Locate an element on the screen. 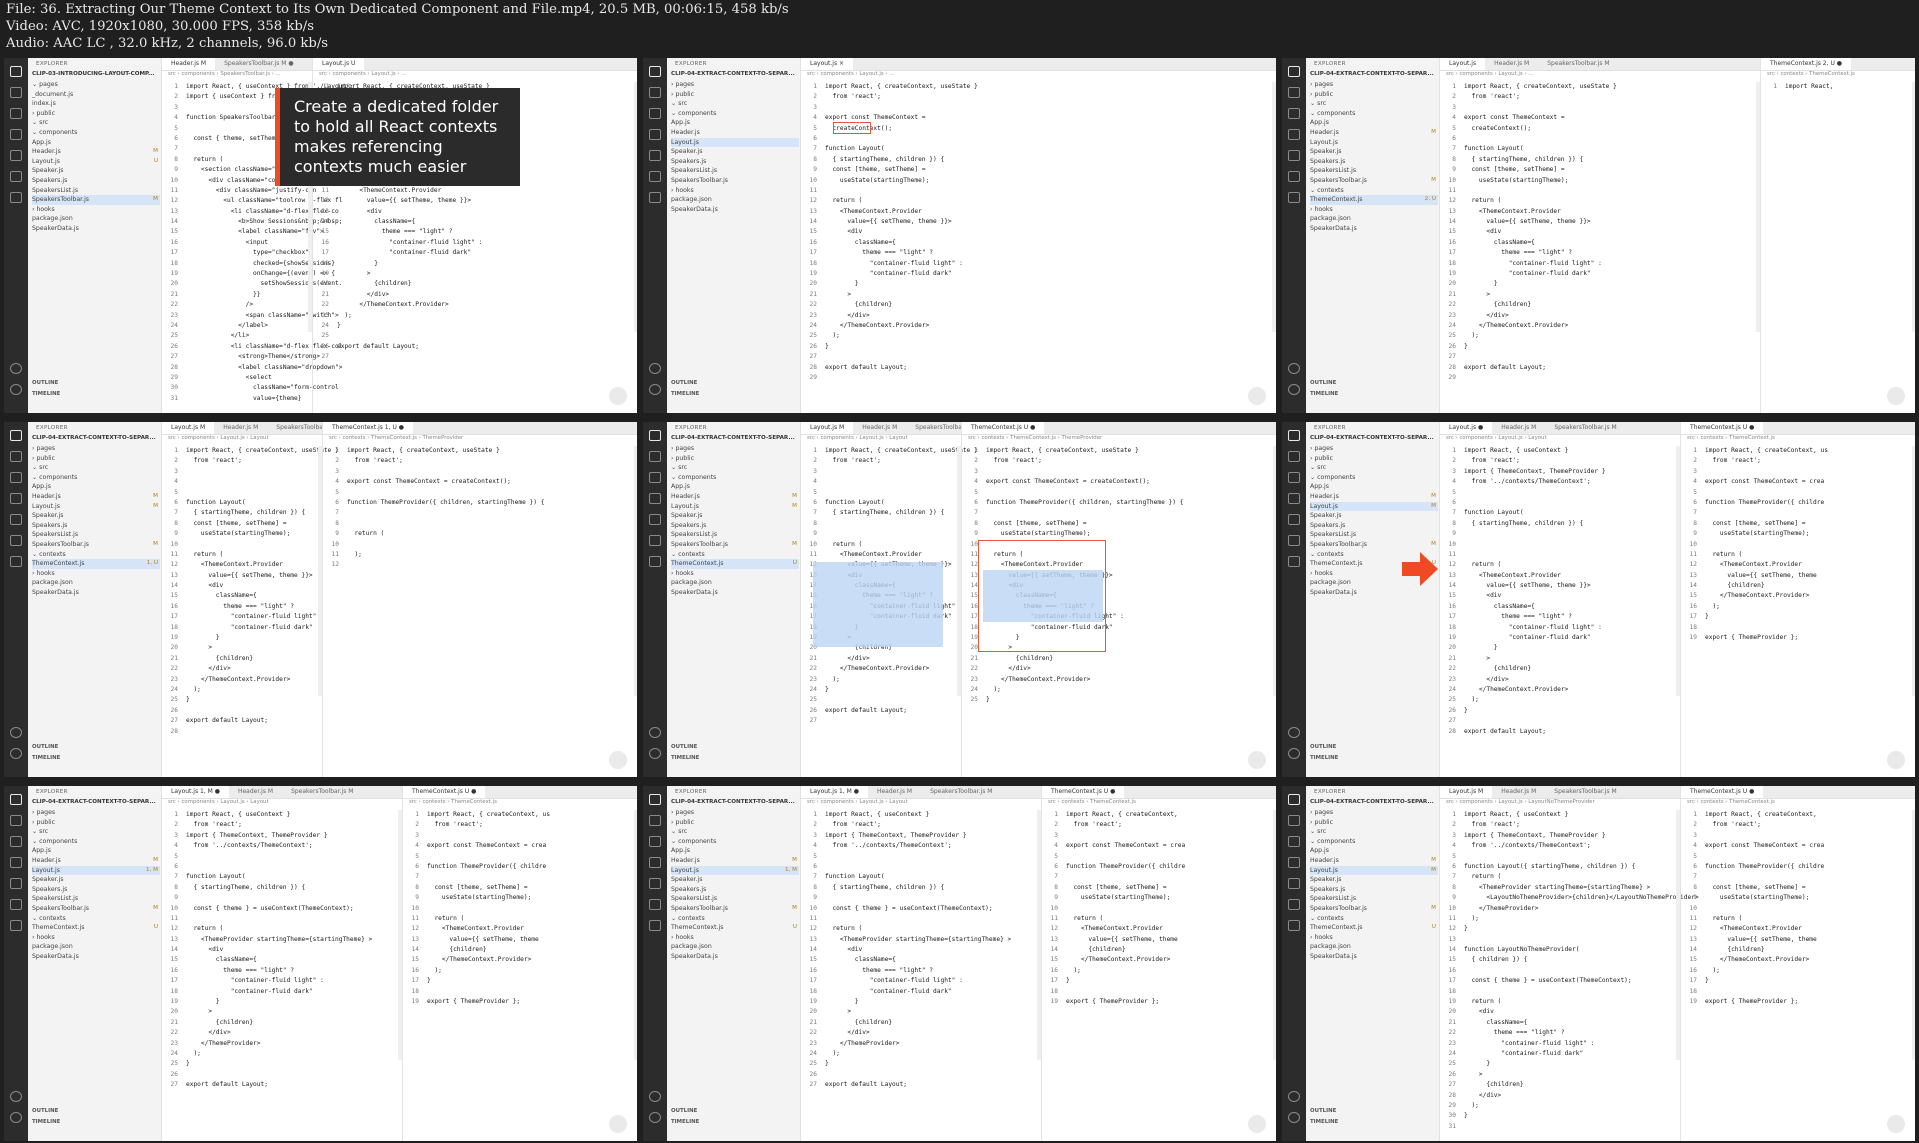  file-tree-item: Header.js M is located at coordinates (735, 497).